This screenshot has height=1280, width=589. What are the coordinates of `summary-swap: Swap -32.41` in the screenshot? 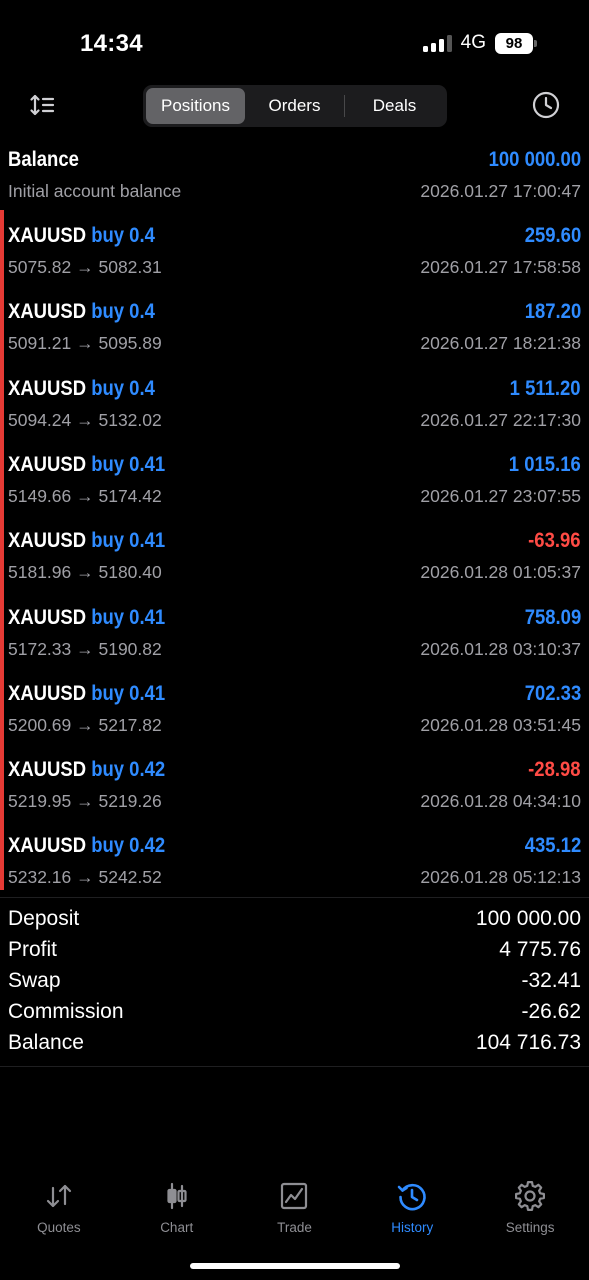 It's located at (294, 980).